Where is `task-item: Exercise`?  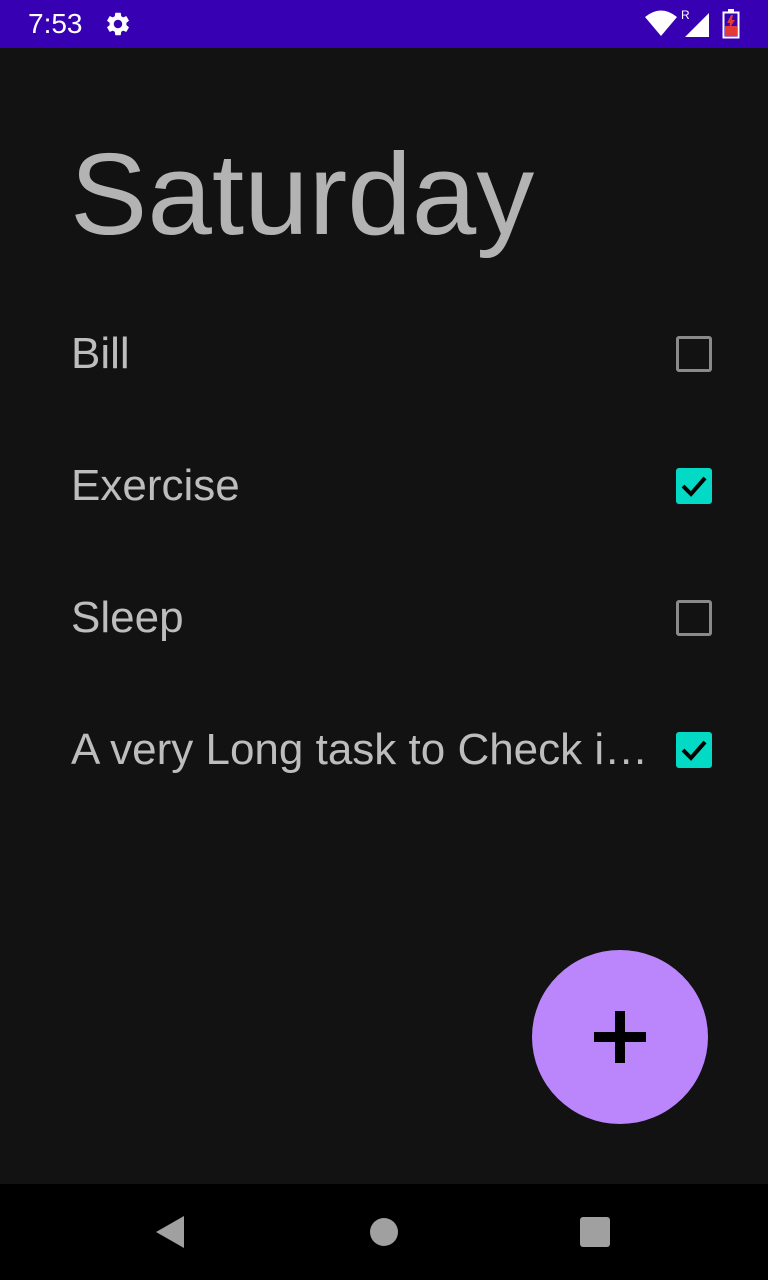 task-item: Exercise is located at coordinates (384, 484).